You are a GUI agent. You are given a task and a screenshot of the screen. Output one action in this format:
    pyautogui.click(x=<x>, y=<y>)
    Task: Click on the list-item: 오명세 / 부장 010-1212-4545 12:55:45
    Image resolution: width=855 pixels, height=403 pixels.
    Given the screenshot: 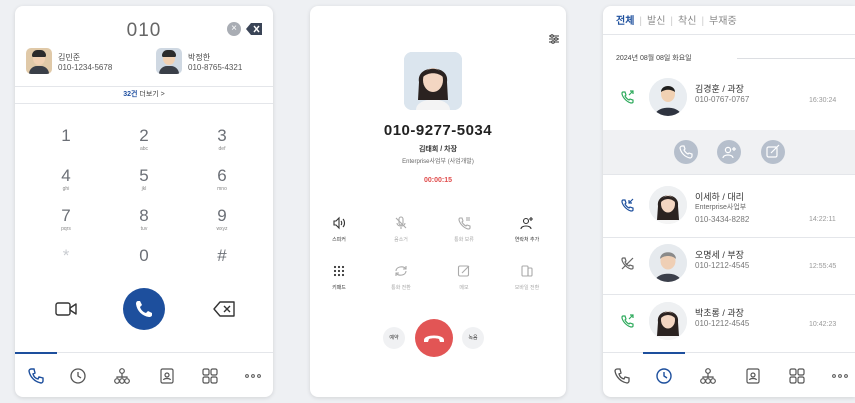 What is the action you would take?
    pyautogui.click(x=729, y=266)
    